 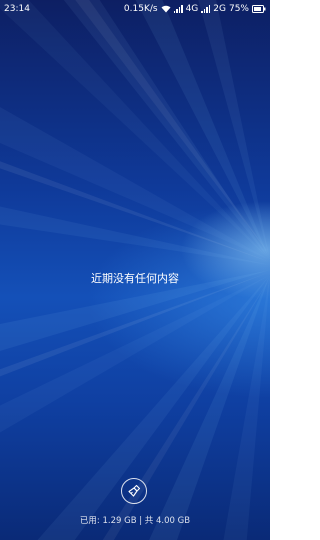 What do you see at coordinates (259, 9) in the screenshot?
I see `battery-icon` at bounding box center [259, 9].